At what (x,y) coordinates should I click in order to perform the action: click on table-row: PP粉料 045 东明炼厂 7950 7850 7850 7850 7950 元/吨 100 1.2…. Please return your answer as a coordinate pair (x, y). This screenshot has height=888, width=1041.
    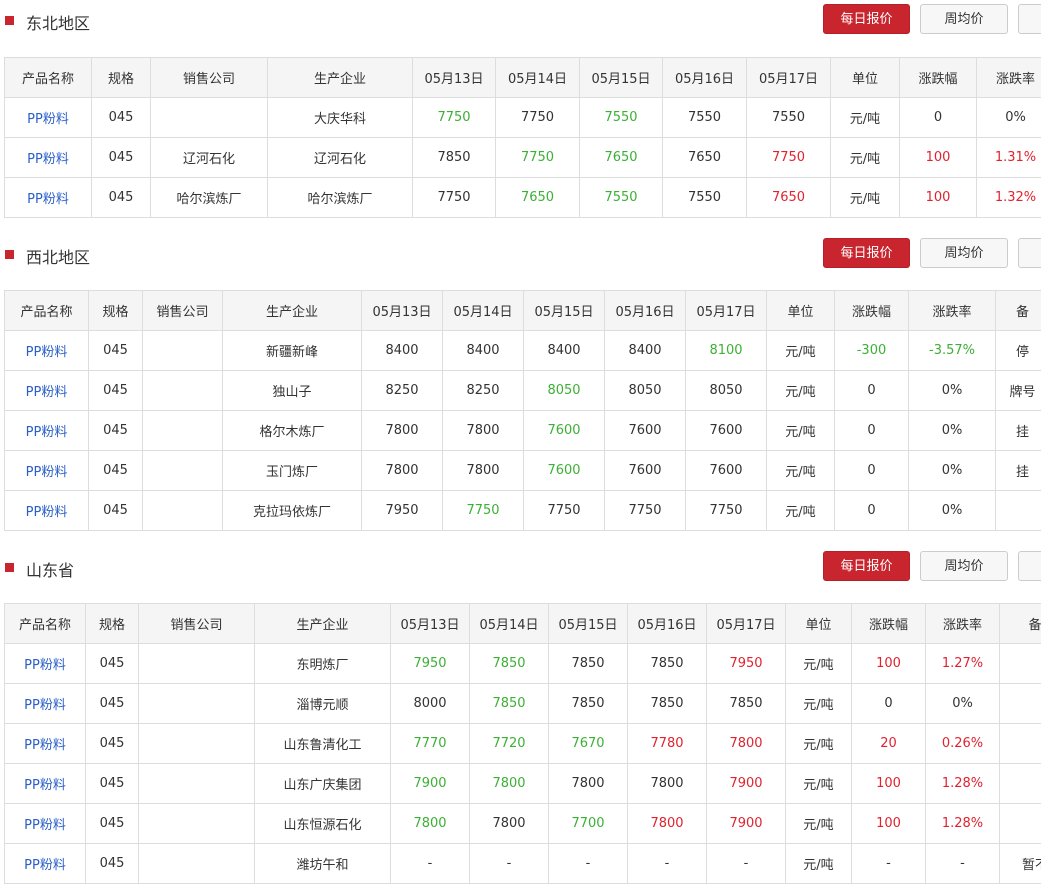
    Looking at the image, I should click on (522, 663).